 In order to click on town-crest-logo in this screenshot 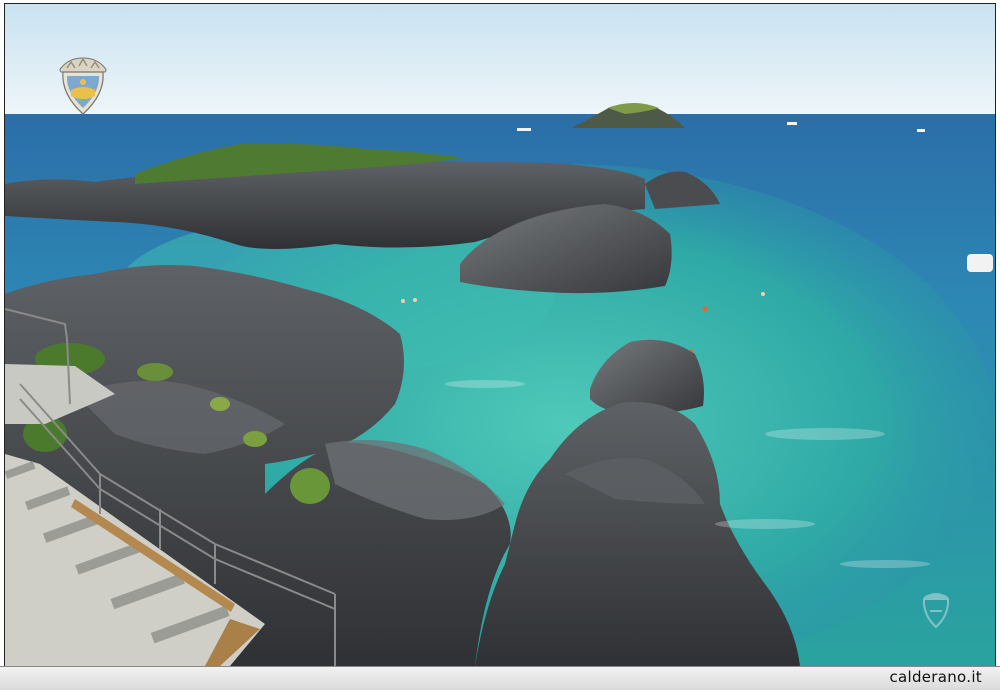, I will do `click(83, 87)`.